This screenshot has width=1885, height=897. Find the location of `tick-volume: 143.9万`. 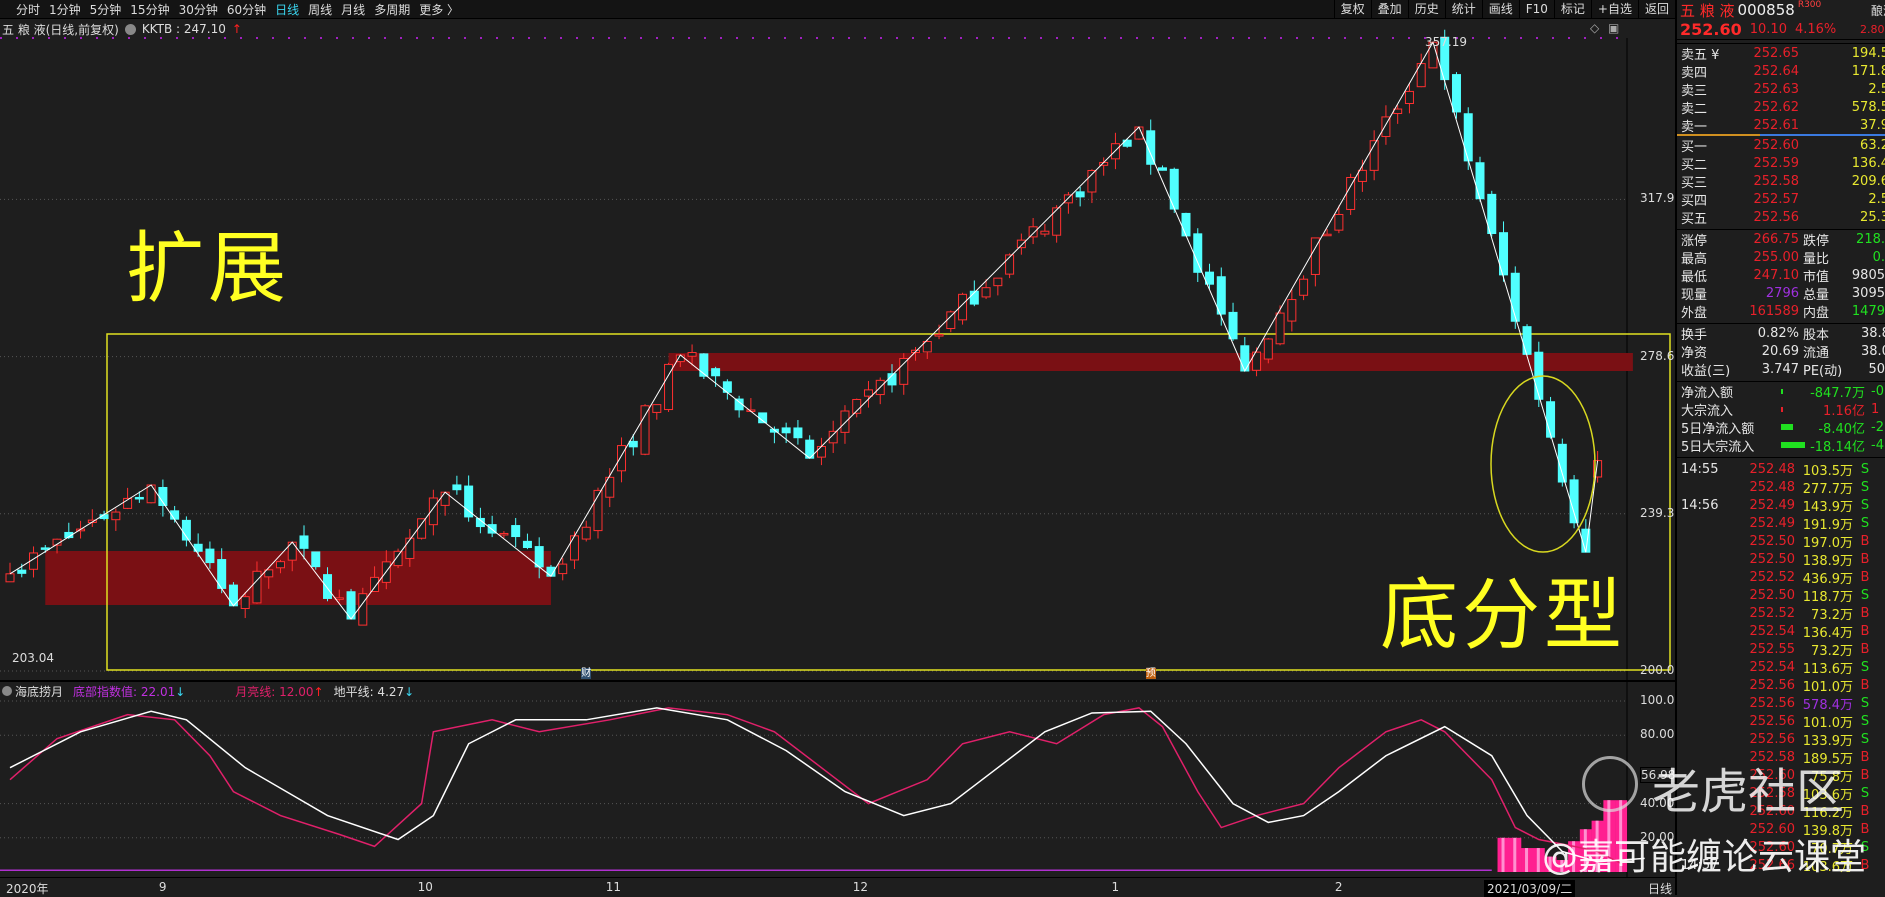

tick-volume: 143.9万 is located at coordinates (1827, 507).